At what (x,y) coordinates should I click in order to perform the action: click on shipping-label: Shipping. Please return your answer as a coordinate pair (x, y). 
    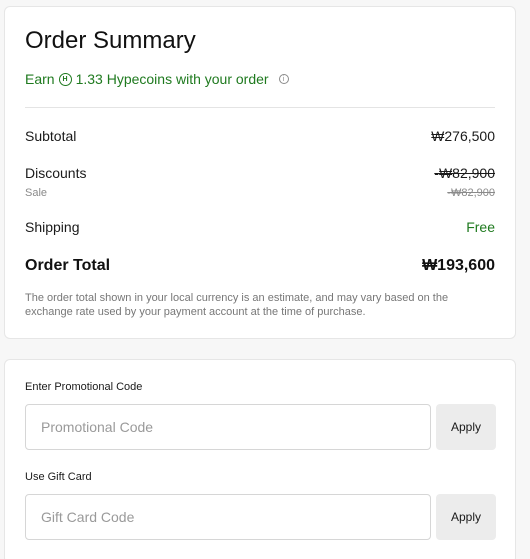
    Looking at the image, I should click on (52, 227).